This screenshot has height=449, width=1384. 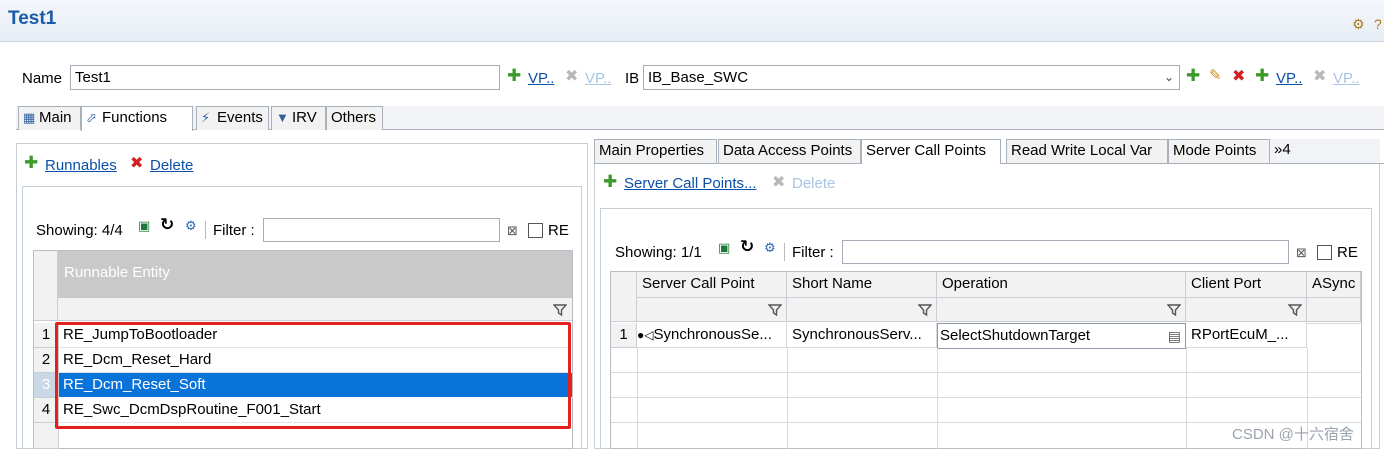 What do you see at coordinates (171, 165) in the screenshot?
I see `delete-runnable-link: Delete` at bounding box center [171, 165].